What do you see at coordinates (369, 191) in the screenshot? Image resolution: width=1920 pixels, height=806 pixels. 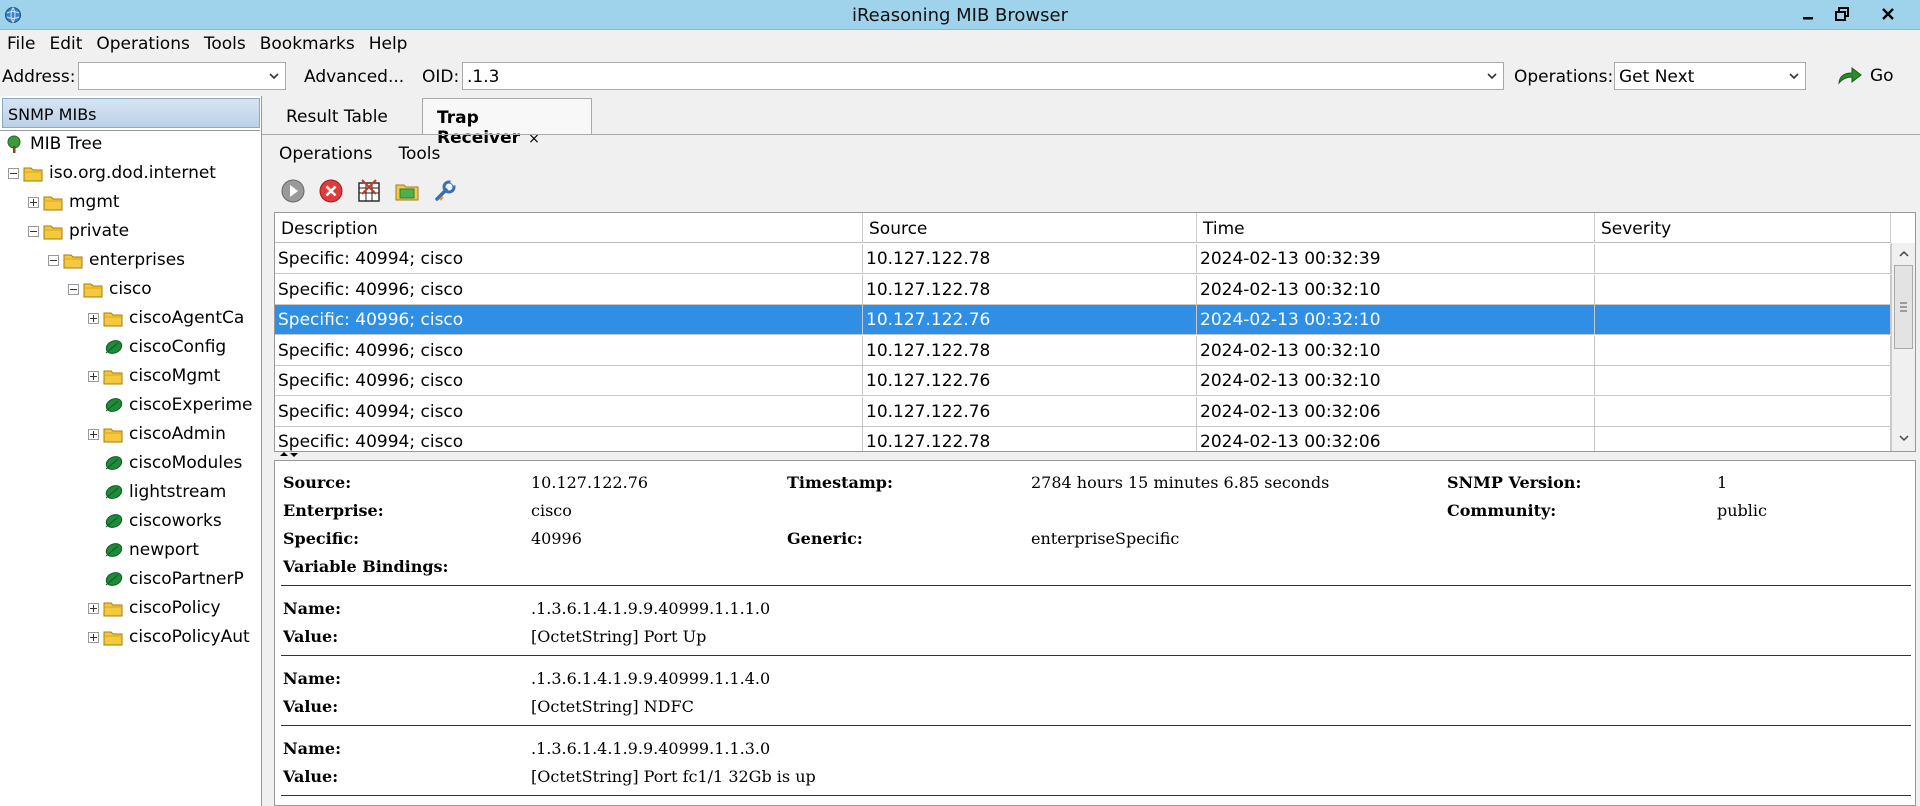 I see `clear-icon` at bounding box center [369, 191].